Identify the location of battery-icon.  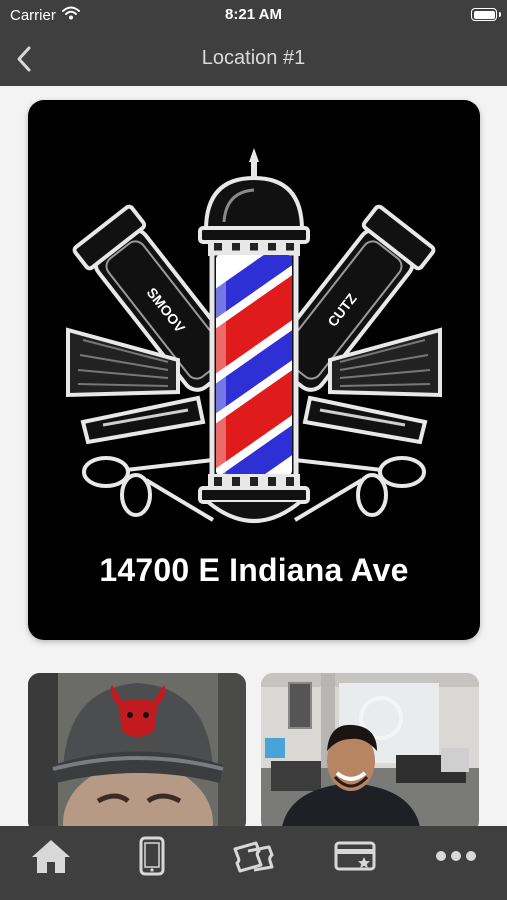
(486, 14).